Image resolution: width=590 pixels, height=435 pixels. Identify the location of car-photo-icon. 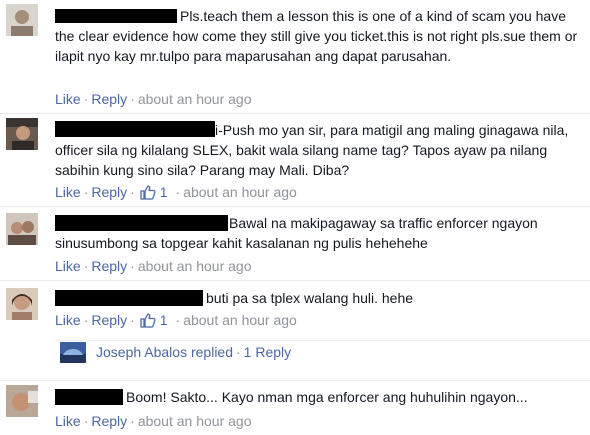
(73, 352).